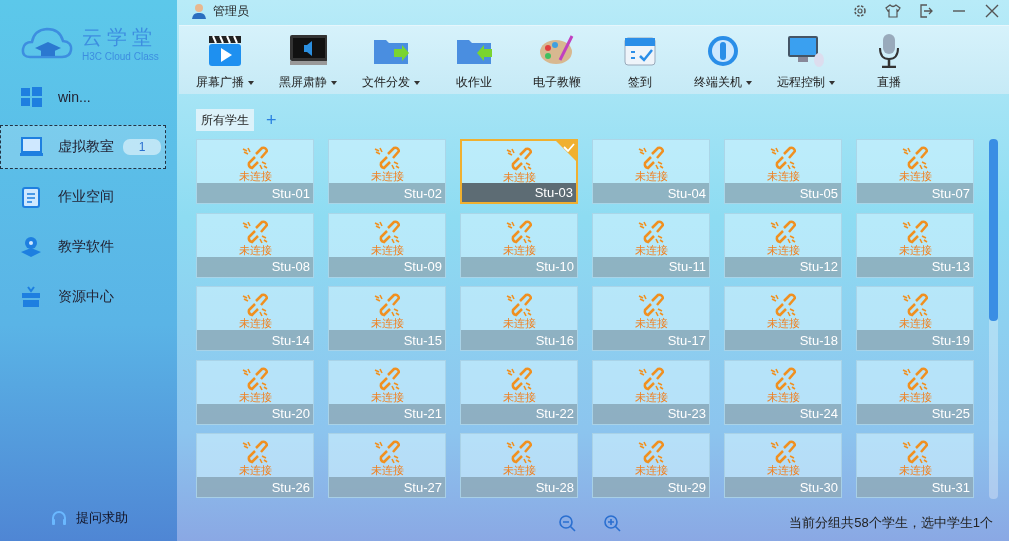 This screenshot has width=1009, height=541. What do you see at coordinates (686, 487) in the screenshot?
I see `student-name: Stu-29` at bounding box center [686, 487].